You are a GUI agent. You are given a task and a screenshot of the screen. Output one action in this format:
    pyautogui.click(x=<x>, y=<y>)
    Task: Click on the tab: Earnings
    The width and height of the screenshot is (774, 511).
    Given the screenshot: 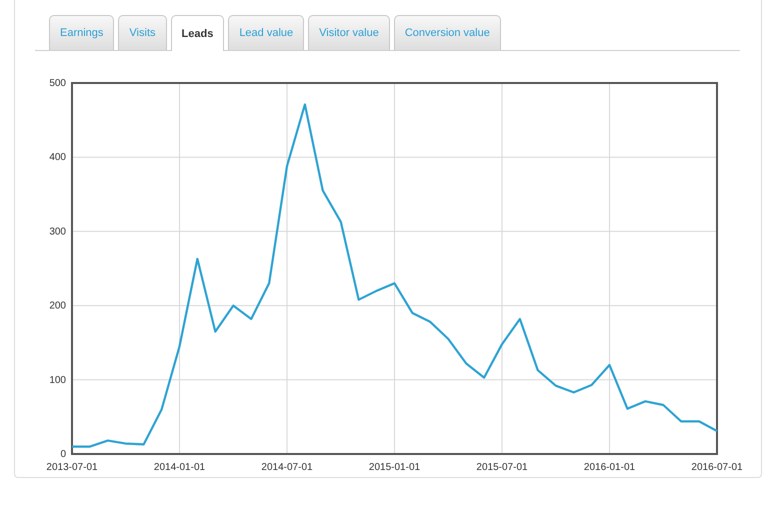 What is the action you would take?
    pyautogui.click(x=81, y=32)
    